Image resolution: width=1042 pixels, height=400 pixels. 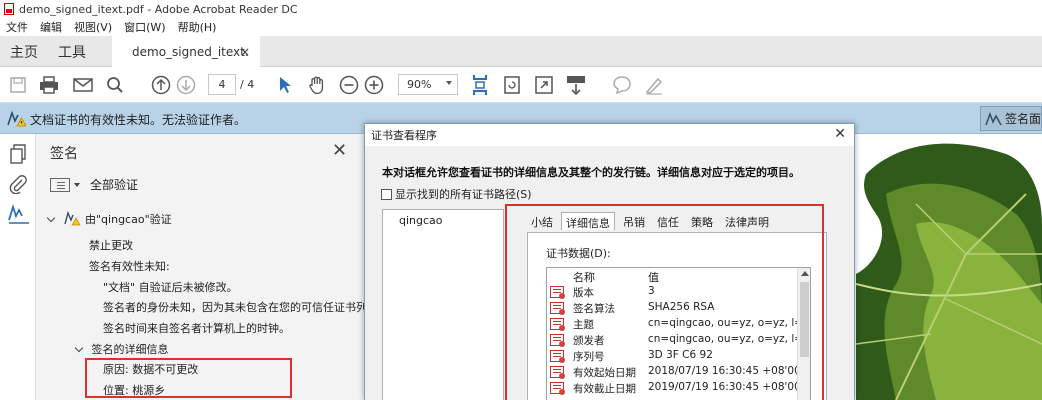 I want to click on fit-page-icon, so click(x=480, y=85).